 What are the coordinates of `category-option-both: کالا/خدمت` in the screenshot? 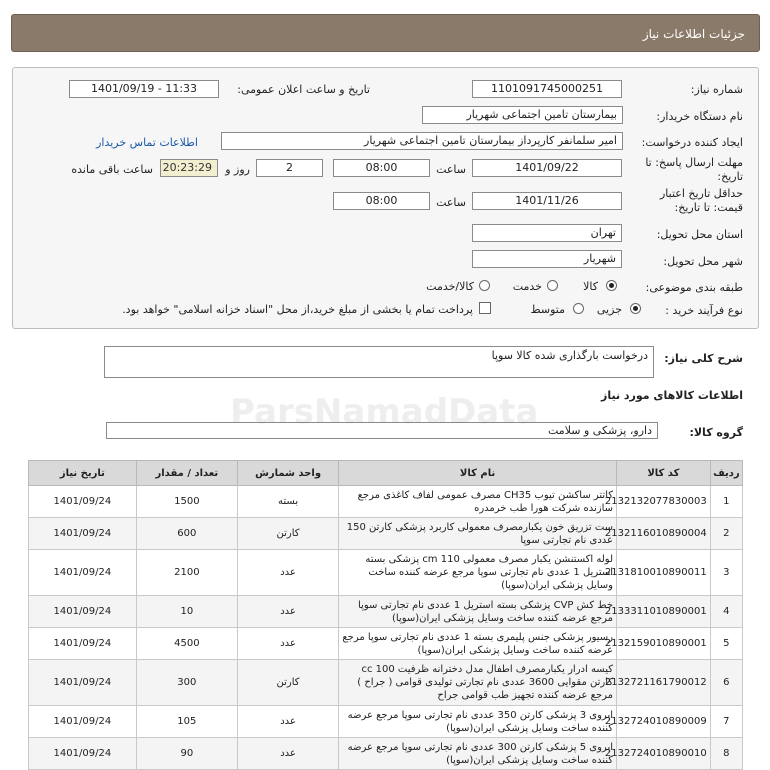 It's located at (450, 286).